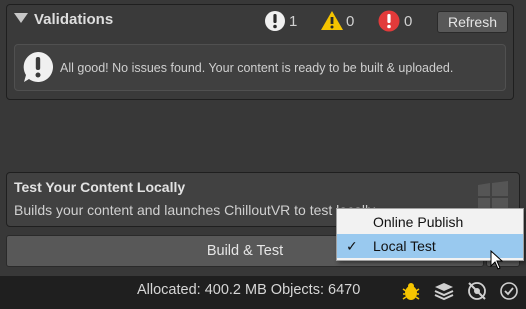  I want to click on menu-item-label: Local Test, so click(404, 246).